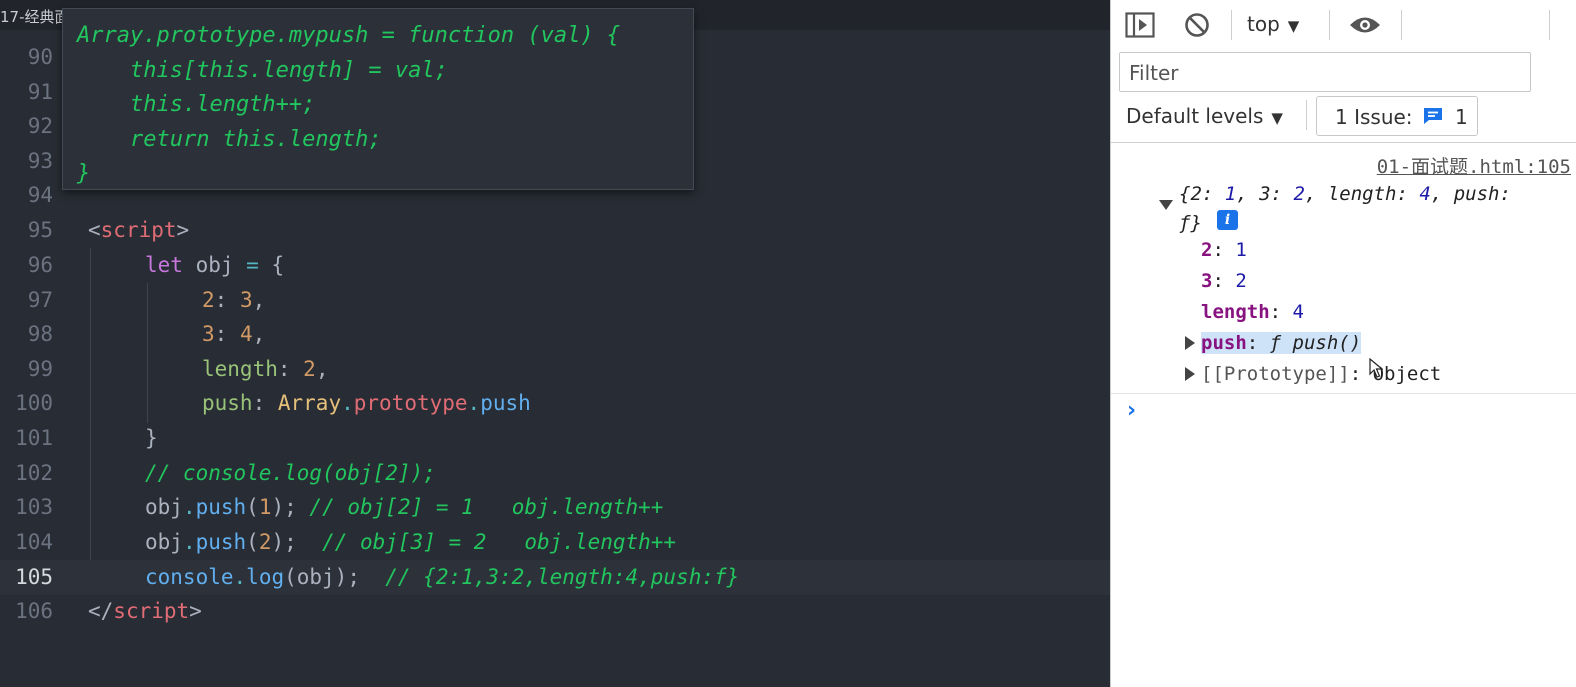  What do you see at coordinates (40, 230) in the screenshot?
I see `line-number: 95` at bounding box center [40, 230].